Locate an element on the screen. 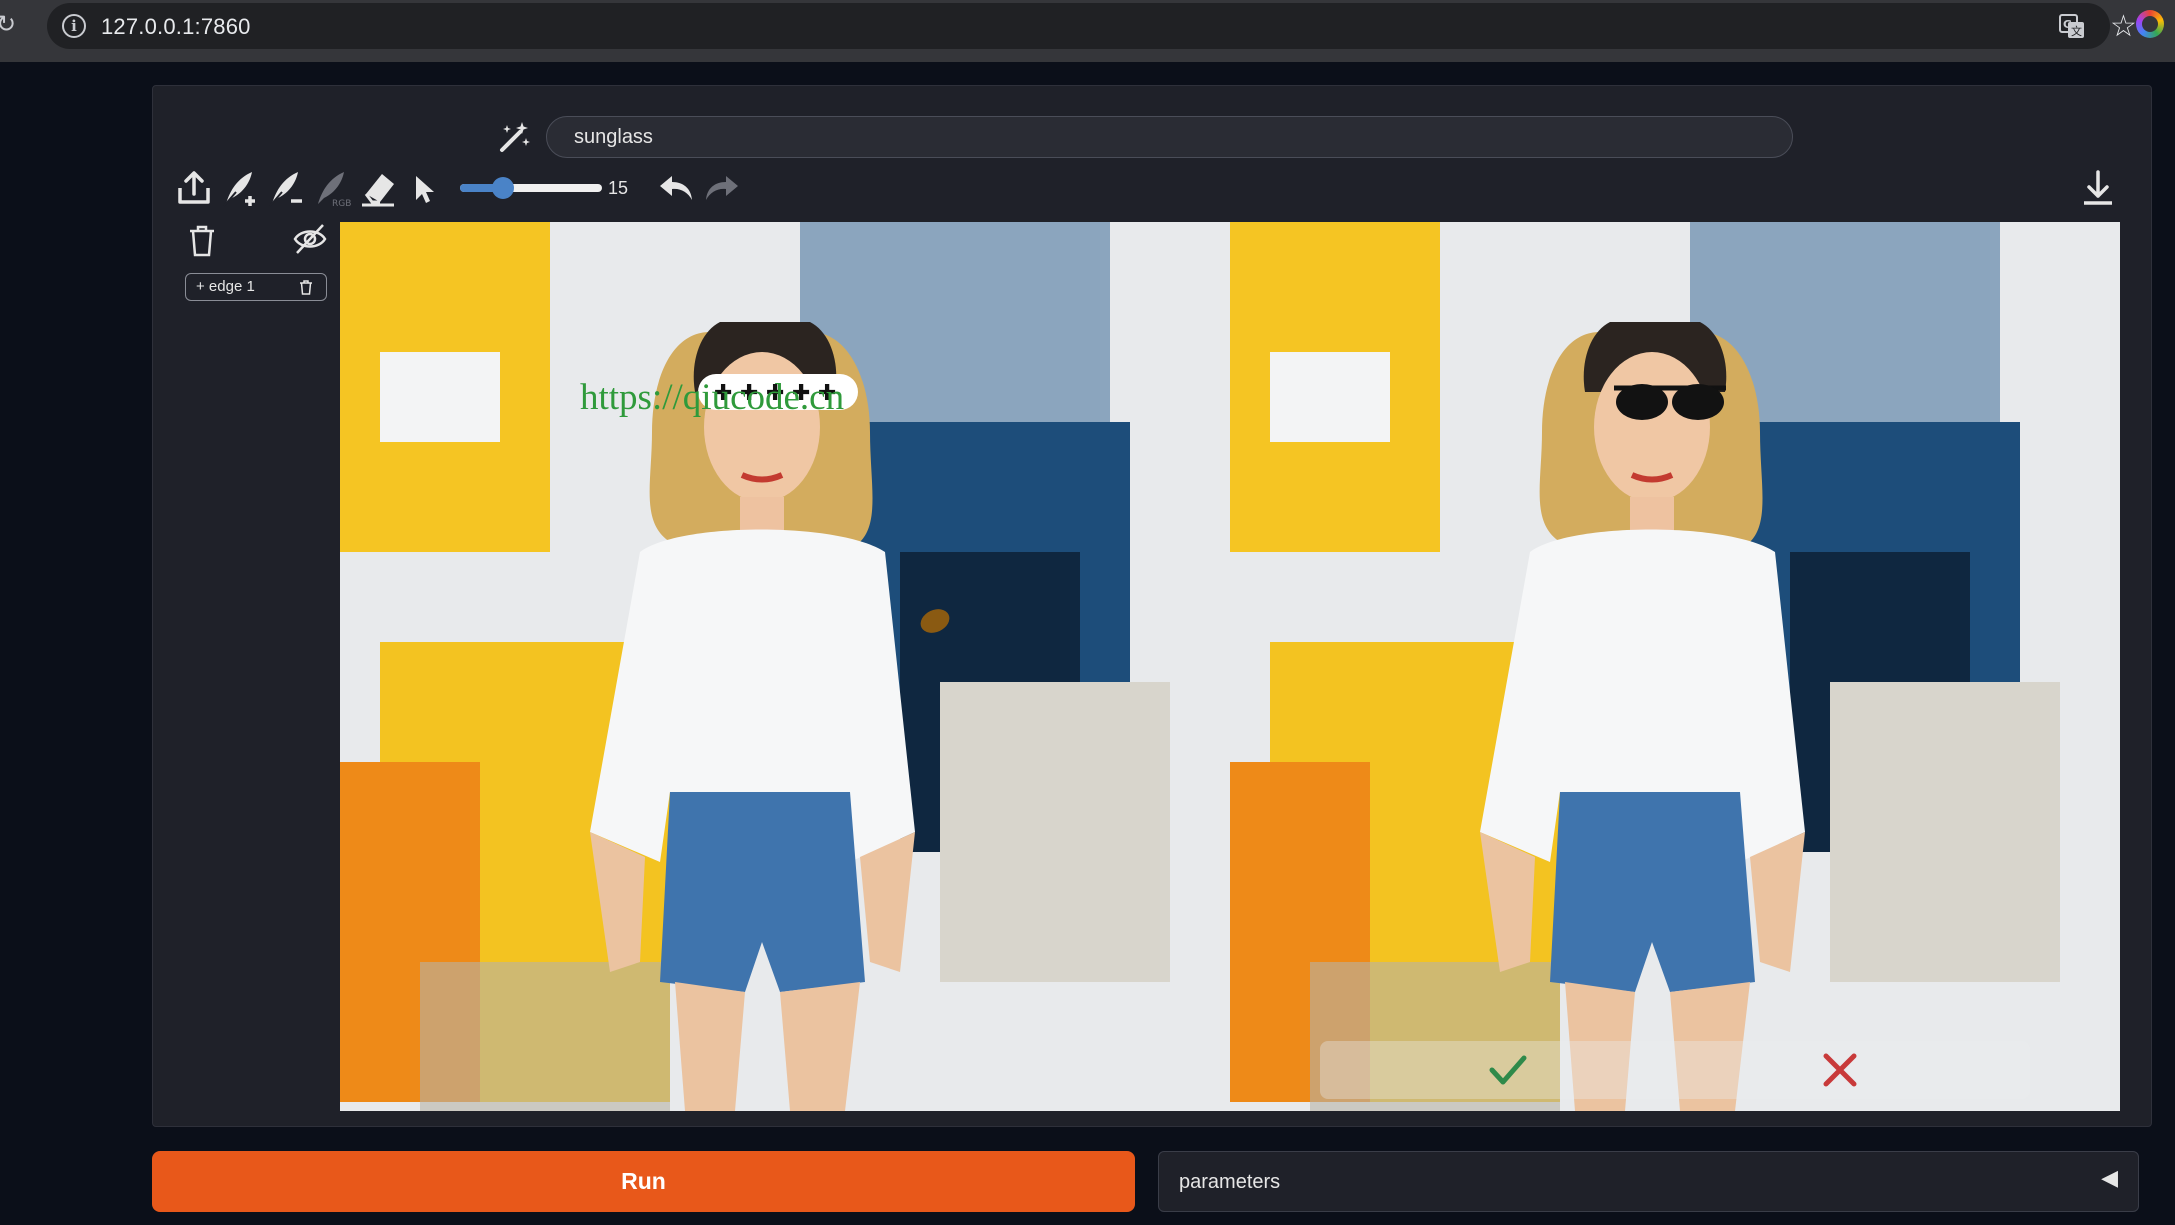  caret-left-icon: ◀ is located at coordinates (2109, 1178).